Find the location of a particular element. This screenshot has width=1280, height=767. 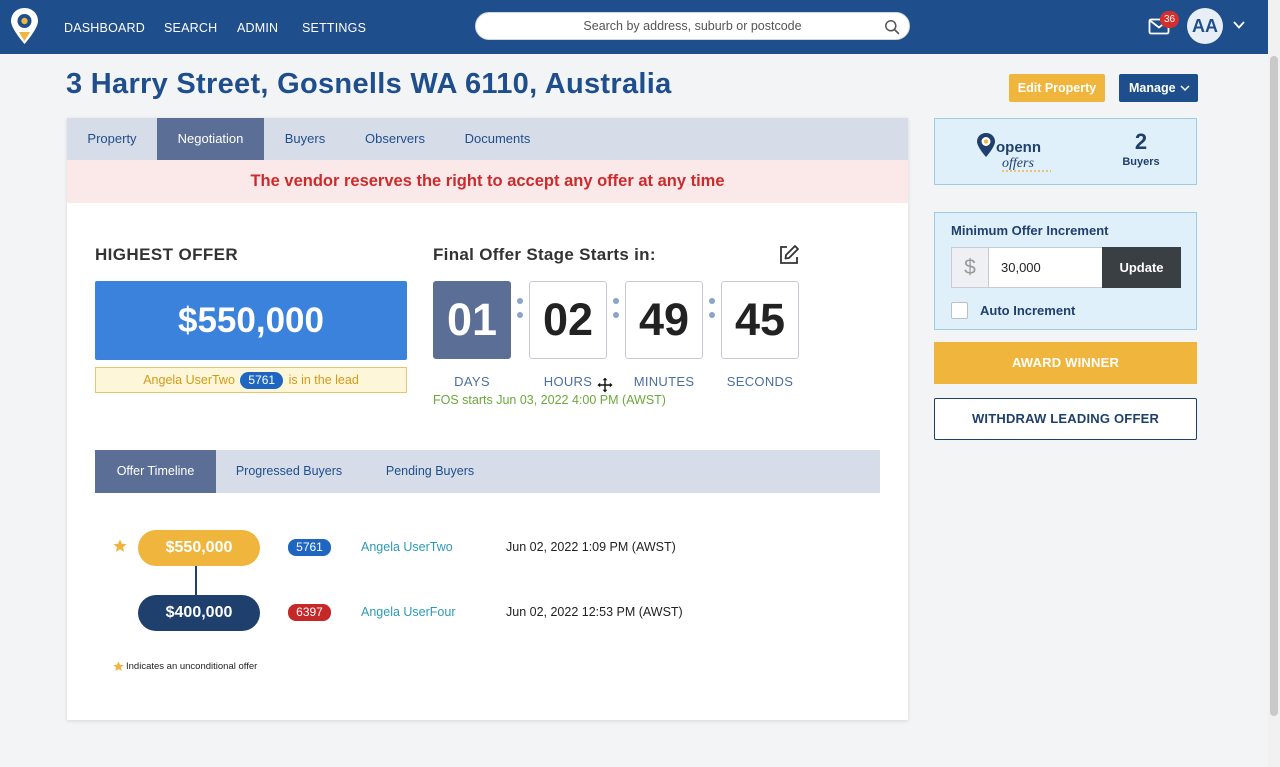

days-unit-label: DAYS is located at coordinates (472, 381).